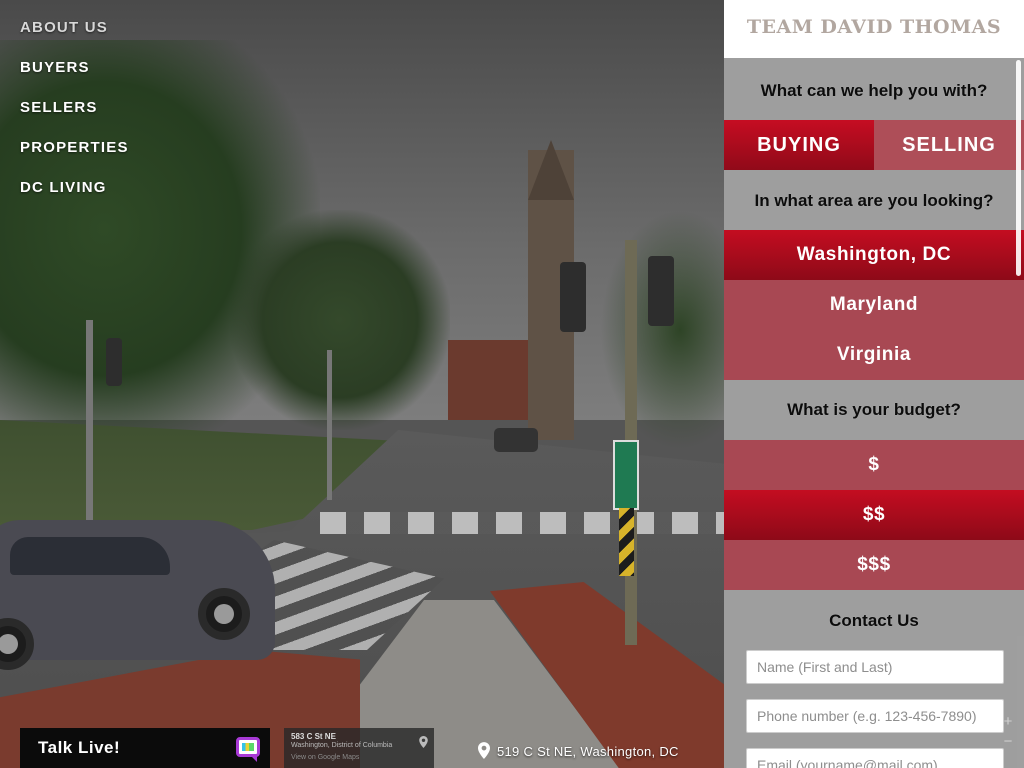 The width and height of the screenshot is (1024, 768). Describe the element at coordinates (875, 667) in the screenshot. I see `name-field` at that location.